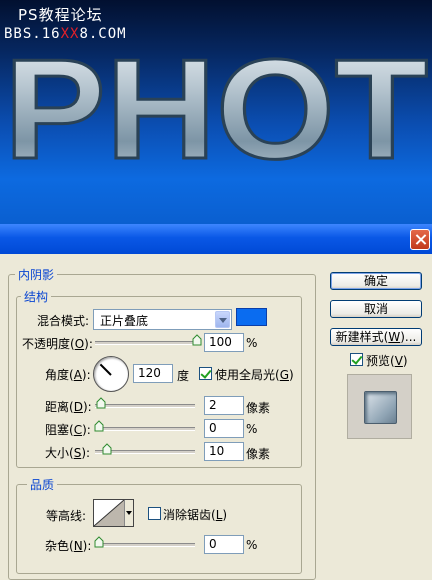 The height and width of the screenshot is (580, 432). What do you see at coordinates (252, 343) in the screenshot?
I see `opacity-unit: %` at bounding box center [252, 343].